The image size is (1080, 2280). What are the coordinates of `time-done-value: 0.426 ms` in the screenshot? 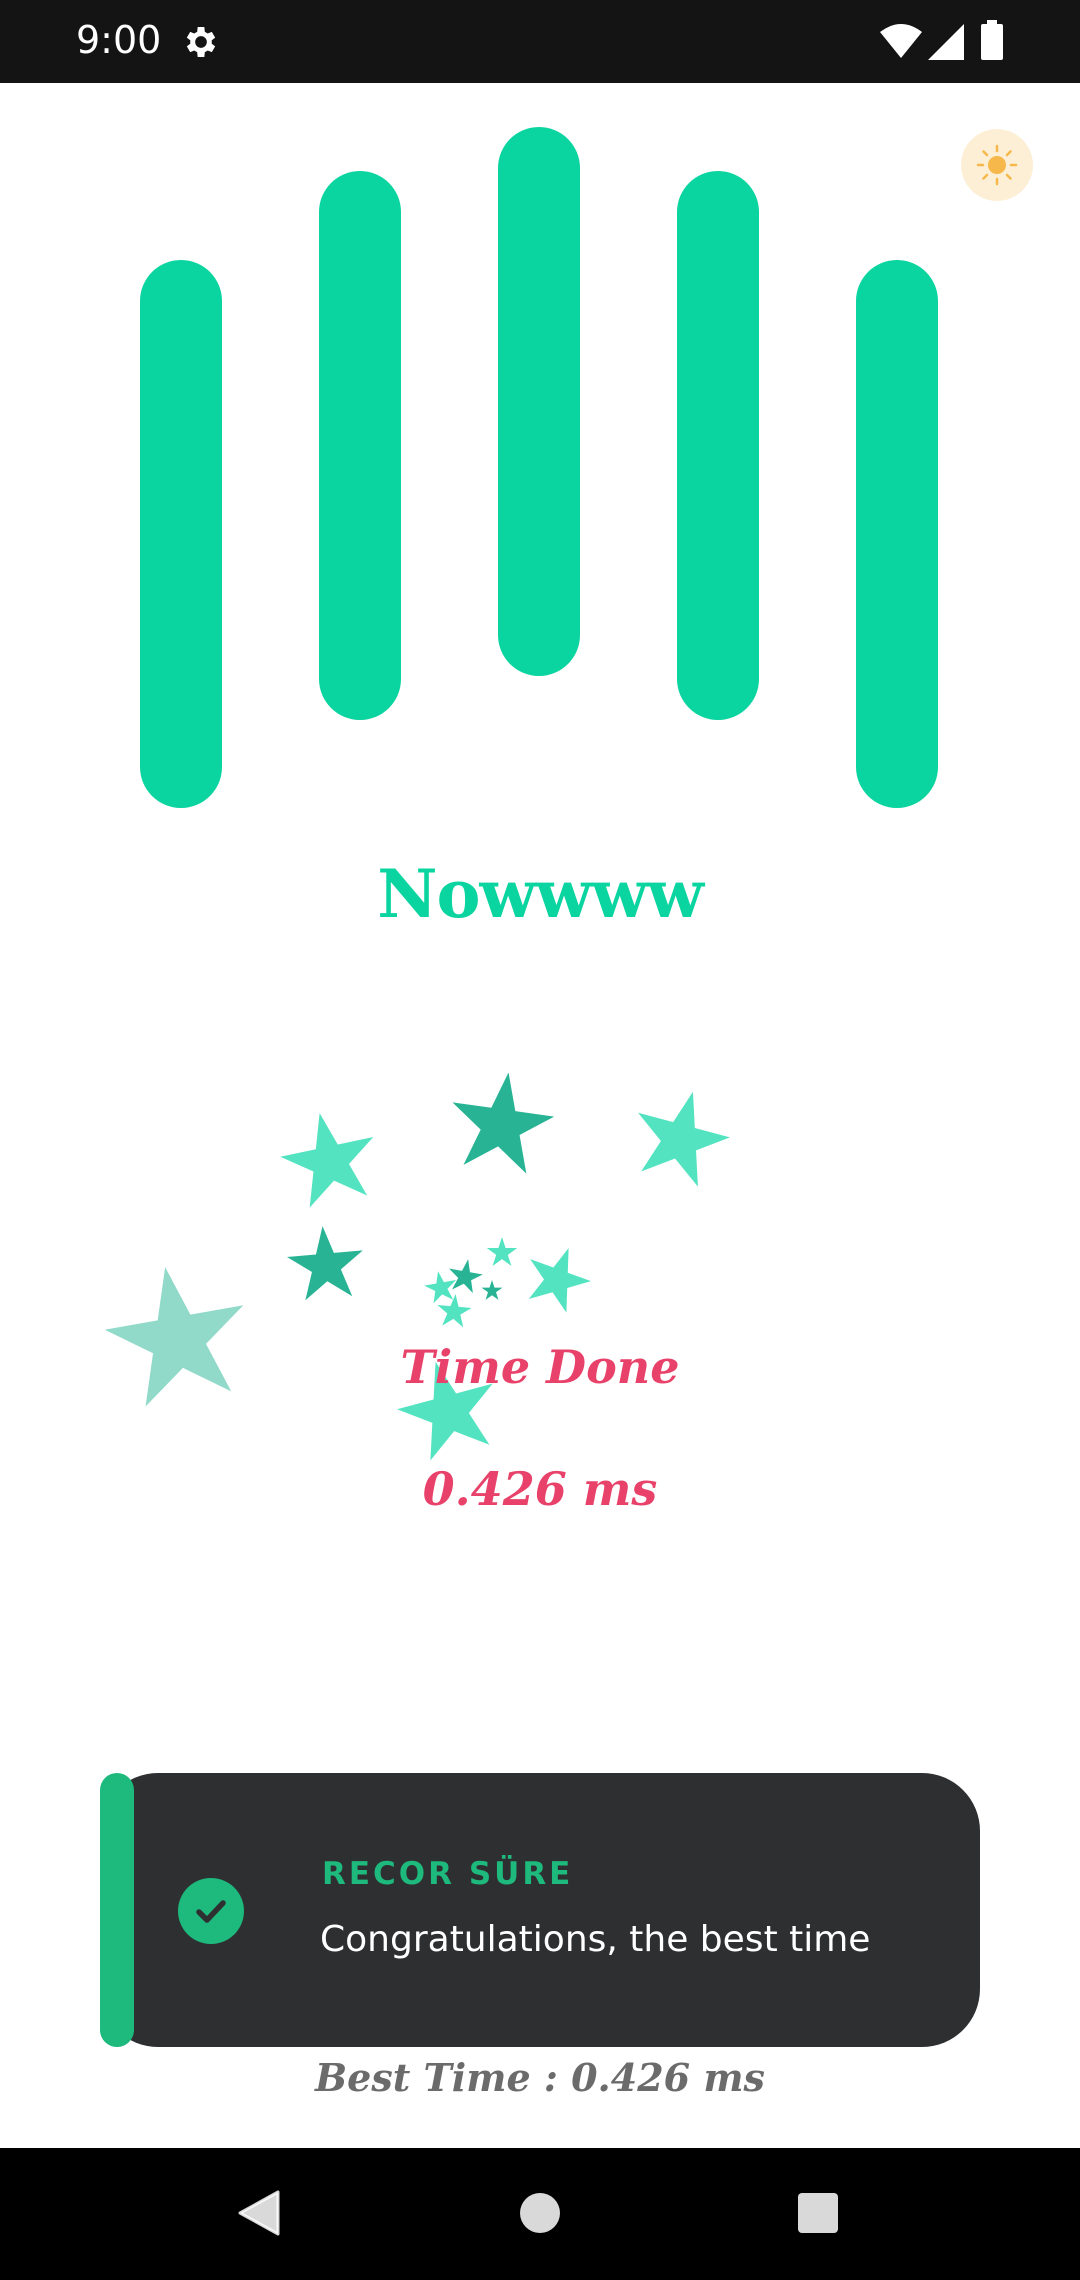 It's located at (540, 1489).